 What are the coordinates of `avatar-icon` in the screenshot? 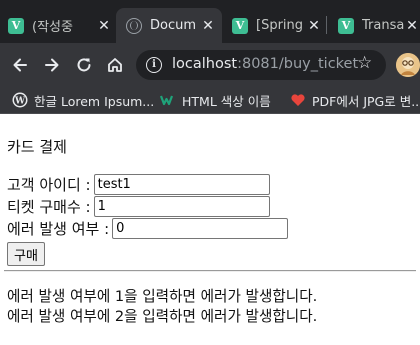 It's located at (408, 65).